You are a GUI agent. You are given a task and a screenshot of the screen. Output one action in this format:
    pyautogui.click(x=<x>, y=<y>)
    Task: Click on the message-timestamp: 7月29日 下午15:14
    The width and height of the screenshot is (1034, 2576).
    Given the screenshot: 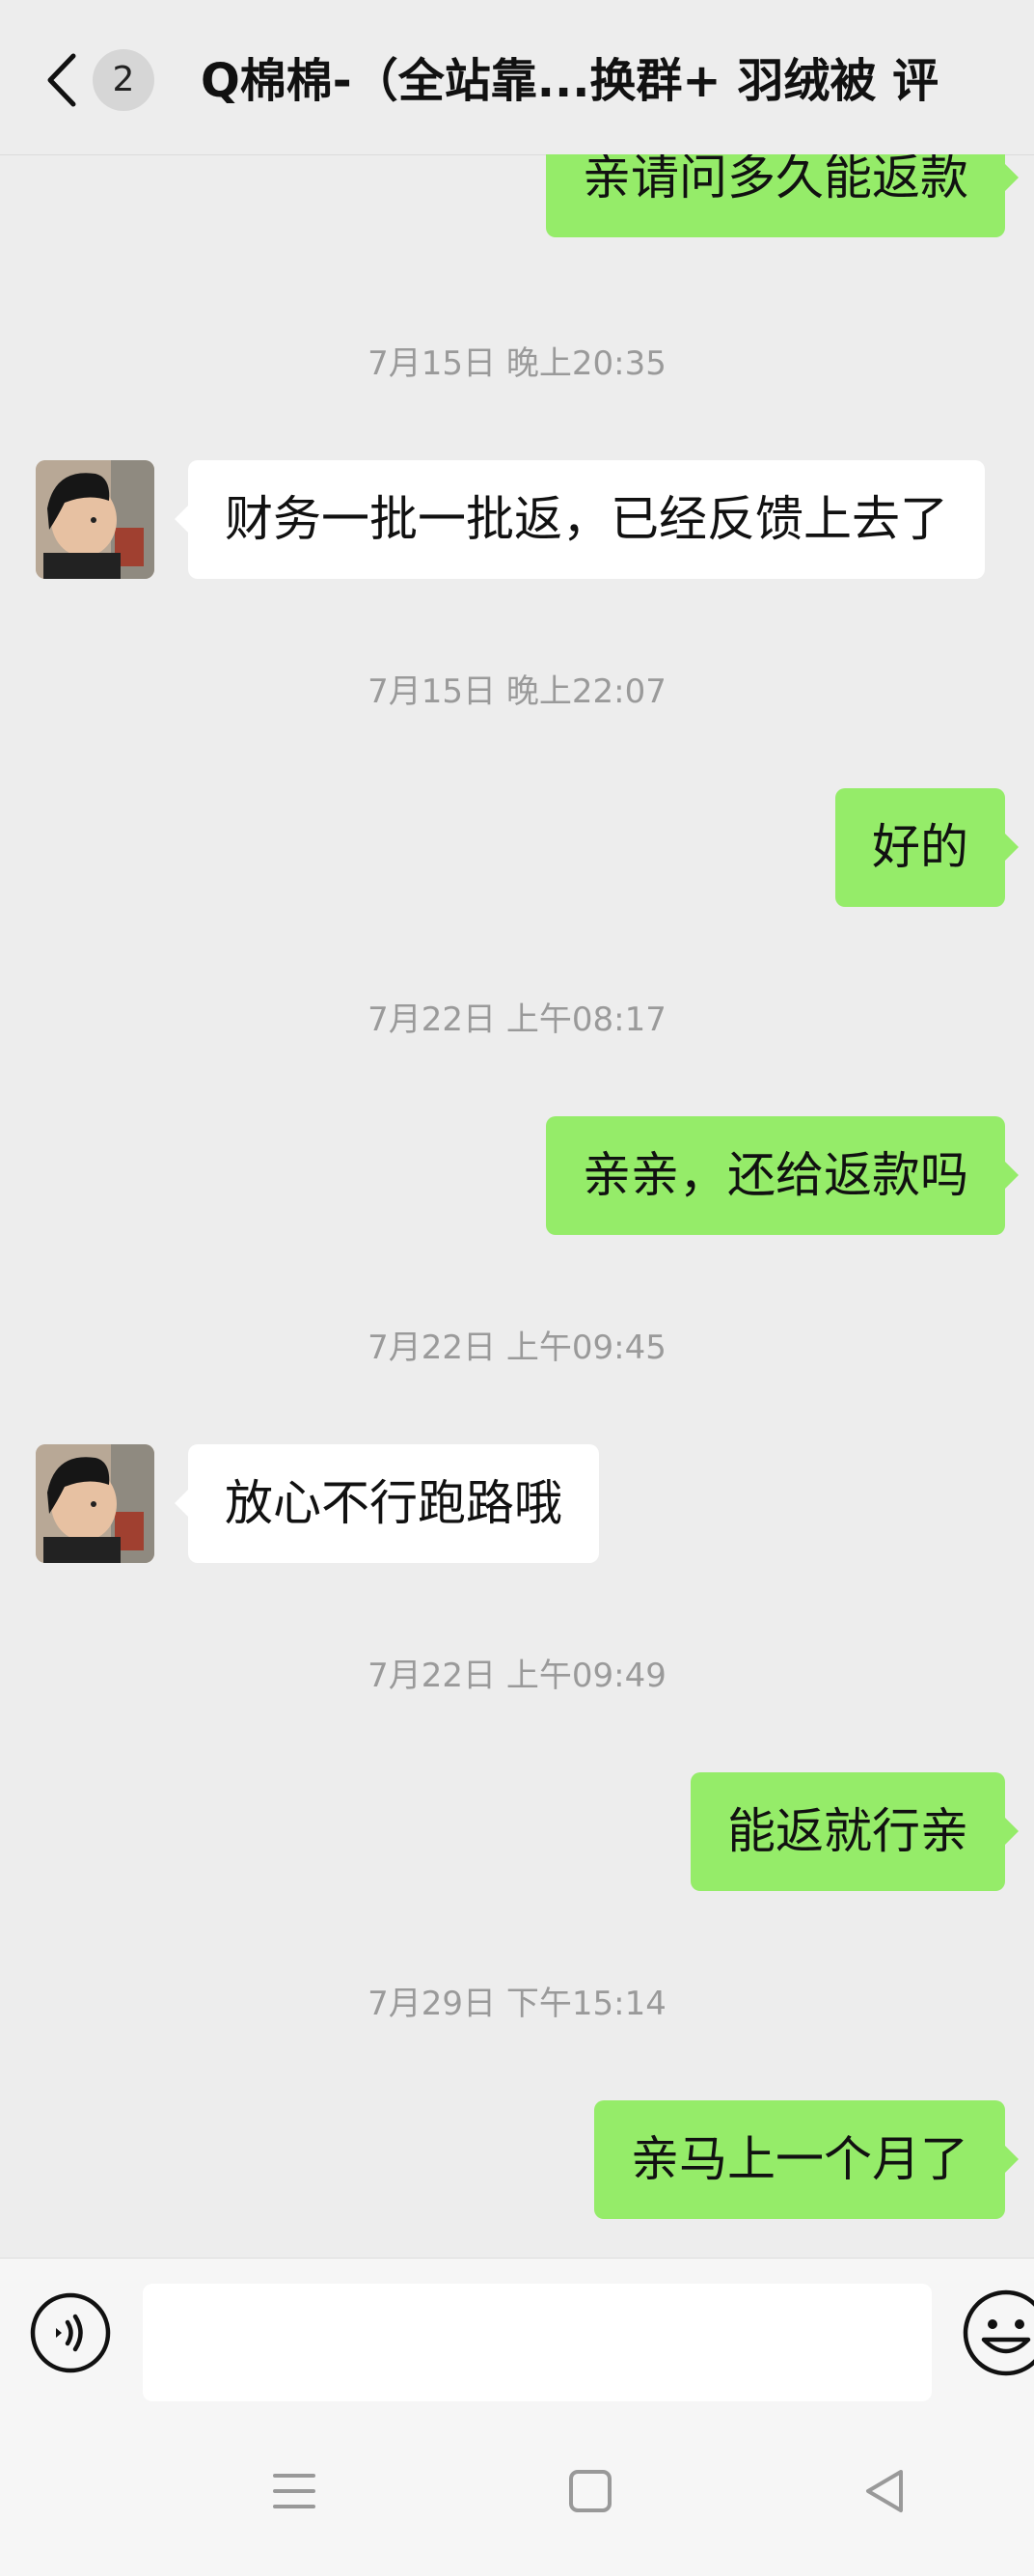 What is the action you would take?
    pyautogui.click(x=517, y=2004)
    